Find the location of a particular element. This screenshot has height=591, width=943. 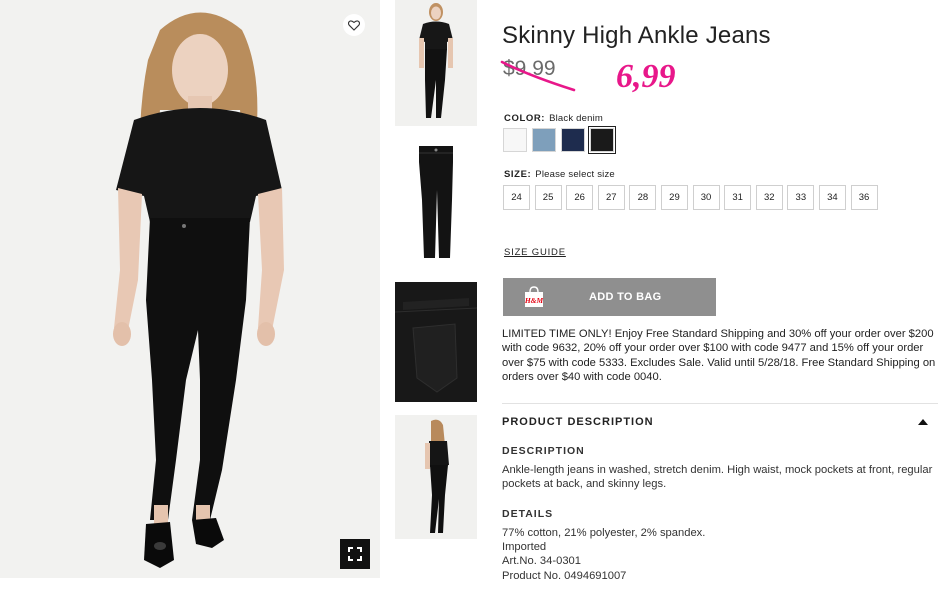

color-label: COLOR: is located at coordinates (525, 118).